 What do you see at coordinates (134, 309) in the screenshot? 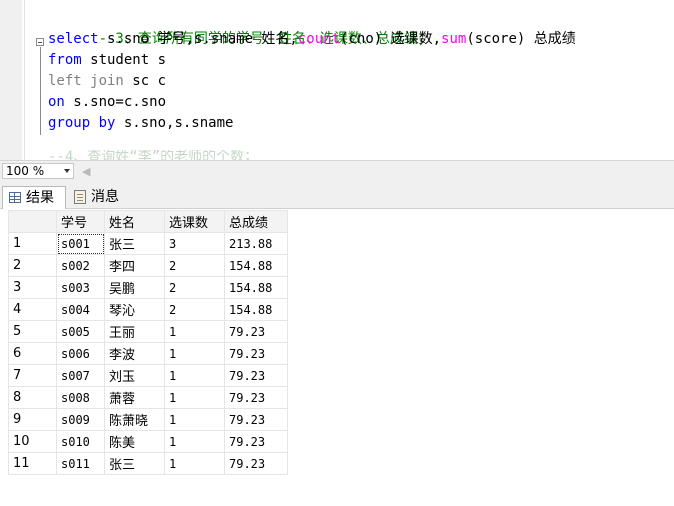
I see `table-cell: 琴沁` at bounding box center [134, 309].